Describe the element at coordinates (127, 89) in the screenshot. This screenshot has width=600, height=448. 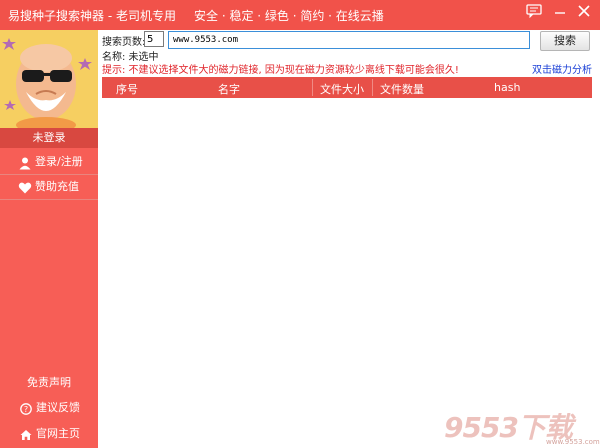
I see `column-header-index: 序号` at that location.